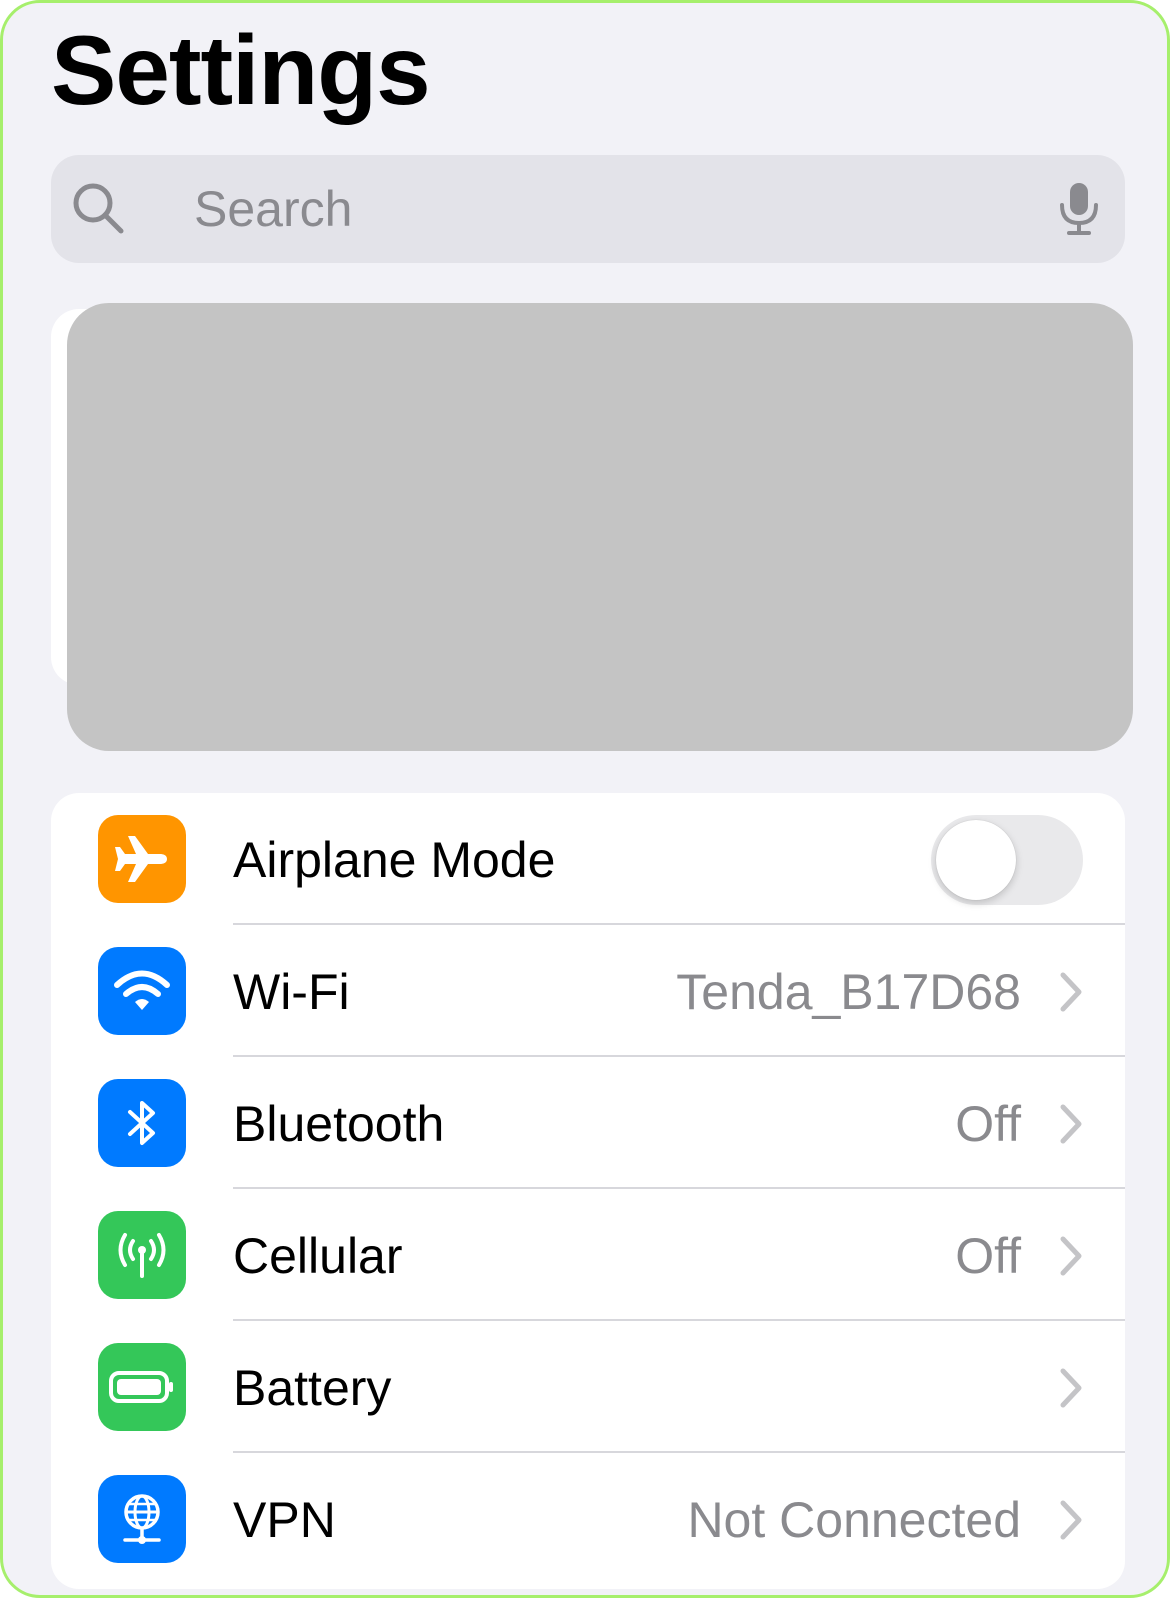  What do you see at coordinates (142, 859) in the screenshot?
I see `airplane-icon` at bounding box center [142, 859].